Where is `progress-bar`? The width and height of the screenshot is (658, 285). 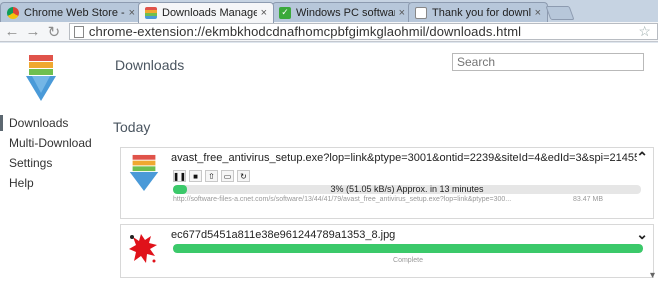
progress-bar is located at coordinates (408, 248).